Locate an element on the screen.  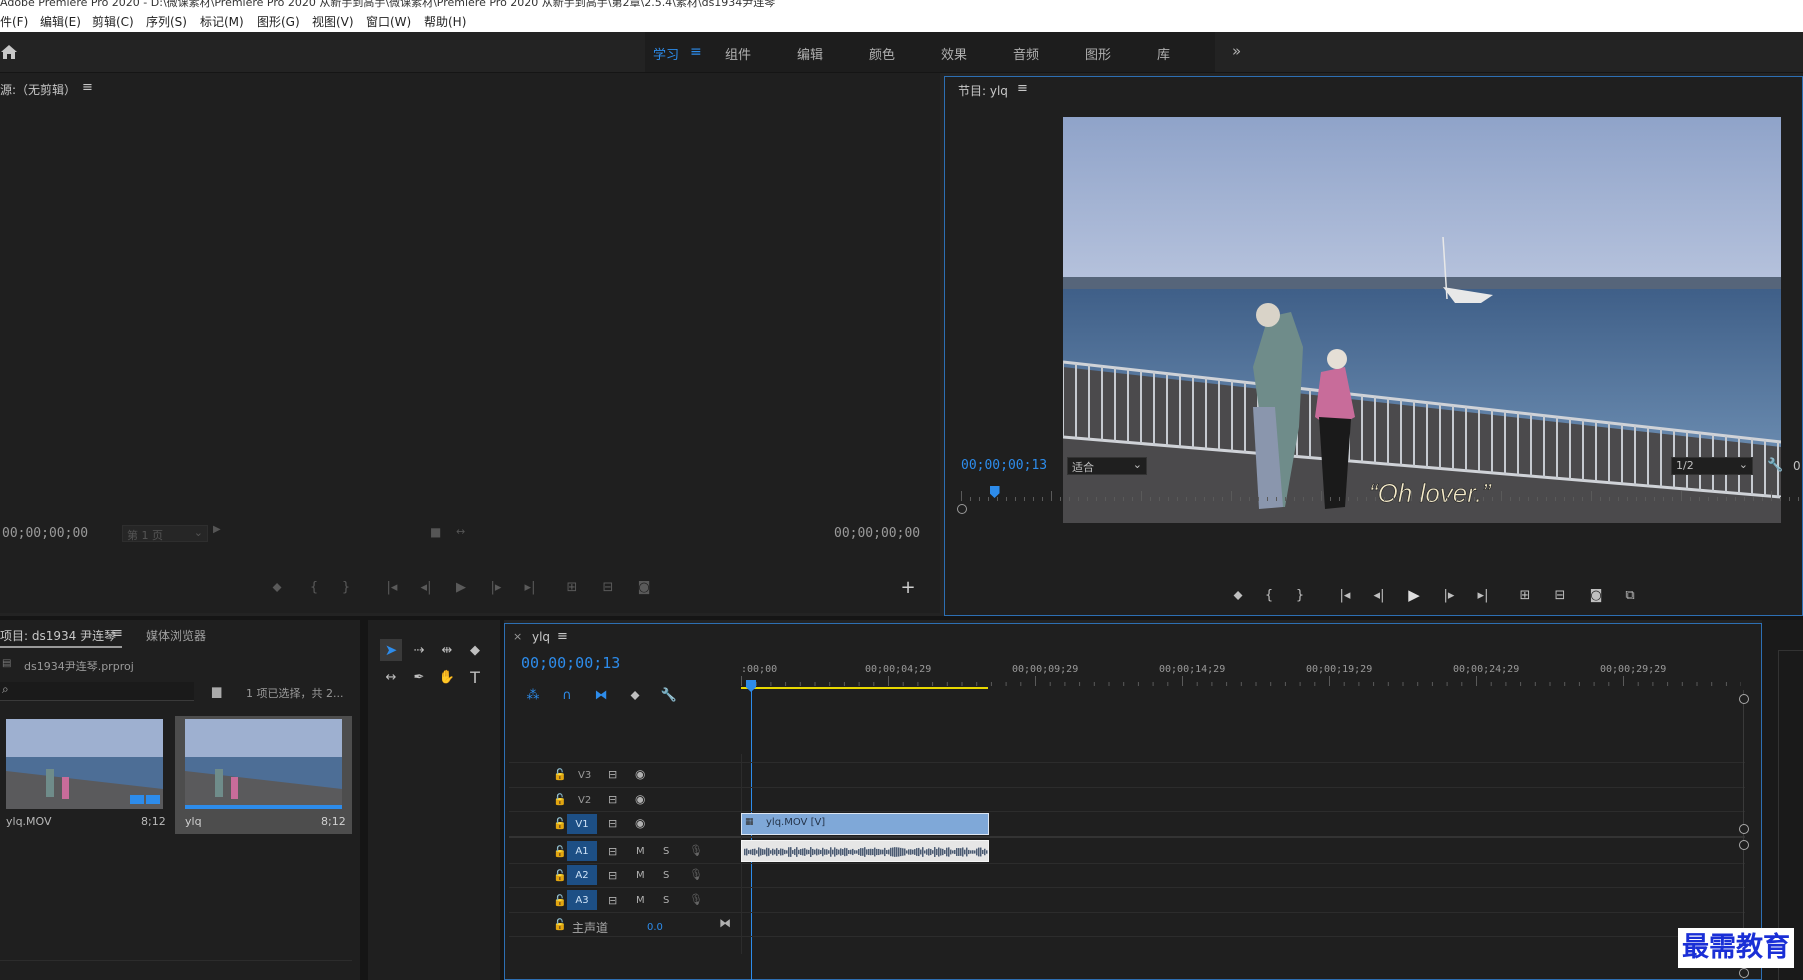
menu-sequence: 序列(S) is located at coordinates (166, 21).